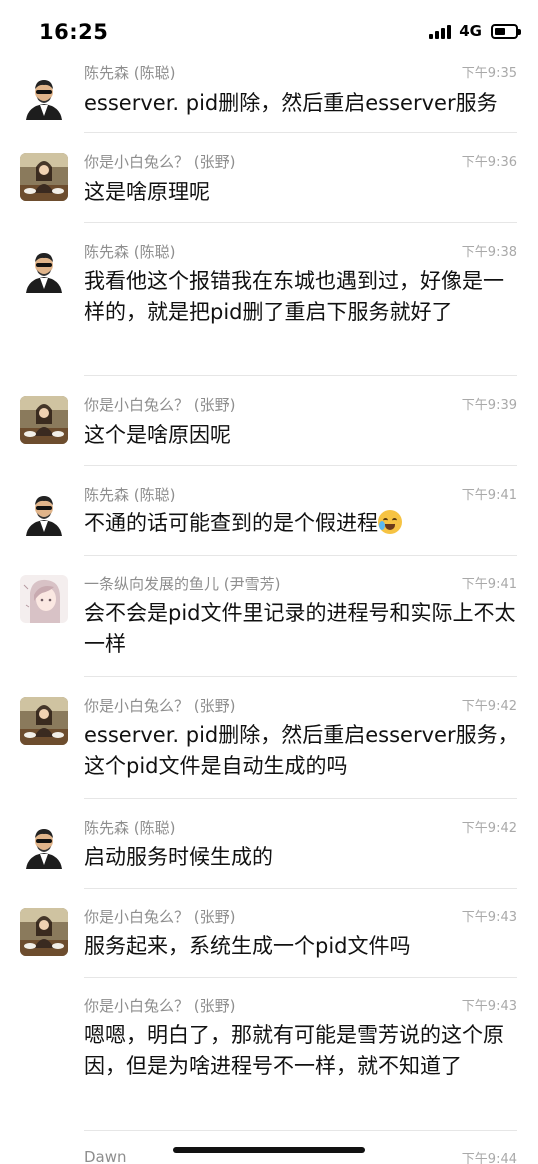 The image size is (538, 1164). What do you see at coordinates (440, 31) in the screenshot?
I see `signal-icon` at bounding box center [440, 31].